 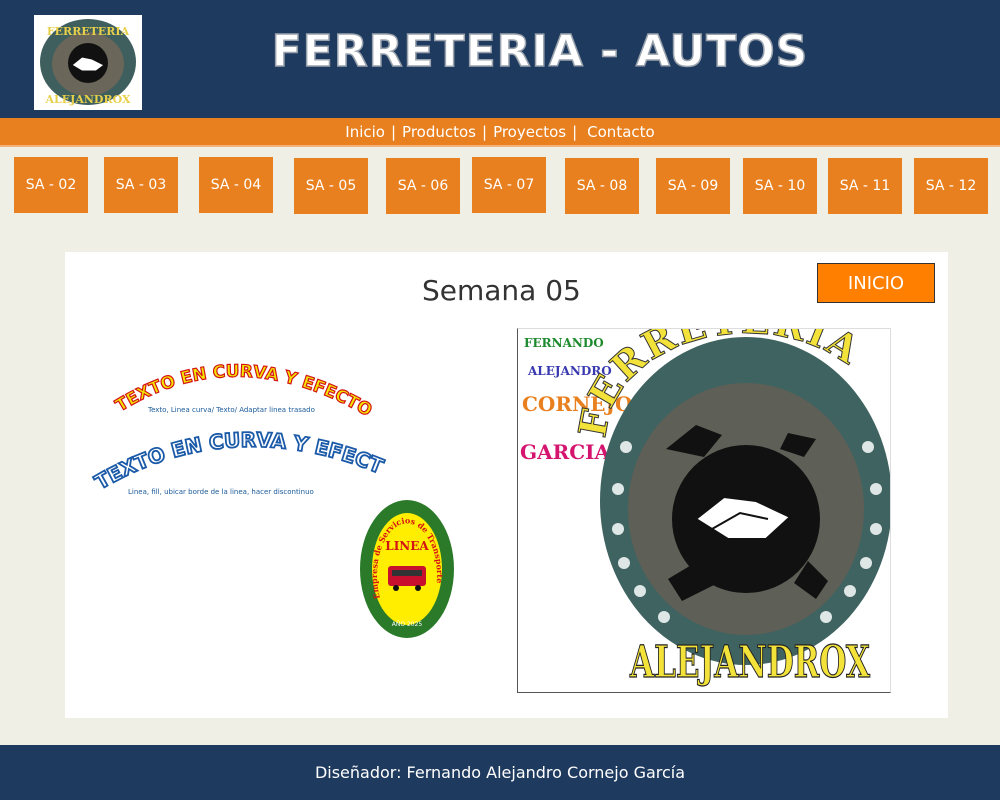 I want to click on week-button-sa-12: SA - 12, so click(x=951, y=186).